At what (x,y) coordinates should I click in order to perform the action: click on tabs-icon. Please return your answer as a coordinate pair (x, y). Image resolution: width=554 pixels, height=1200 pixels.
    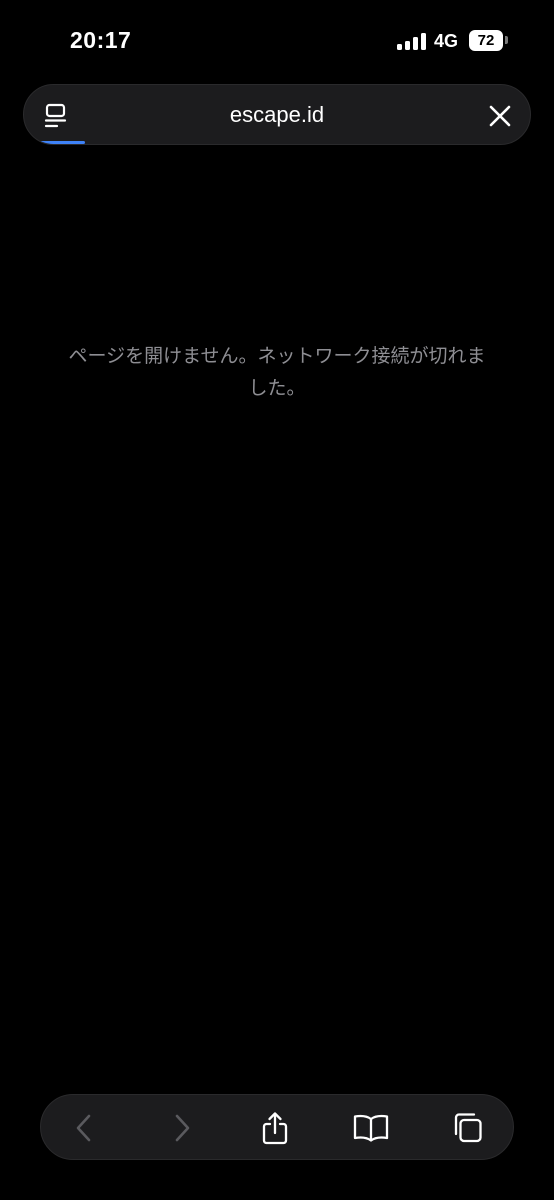
    Looking at the image, I should click on (467, 1128).